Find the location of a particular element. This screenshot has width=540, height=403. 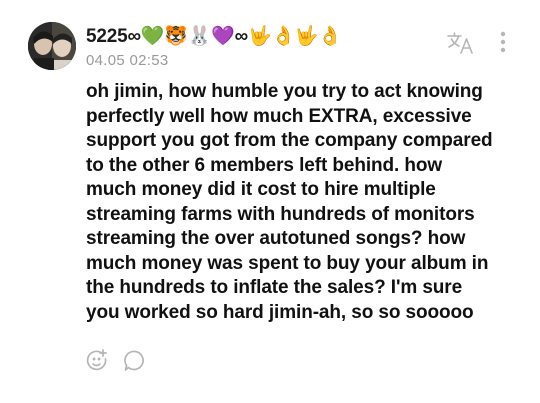

profile-photo-icon is located at coordinates (52, 46).